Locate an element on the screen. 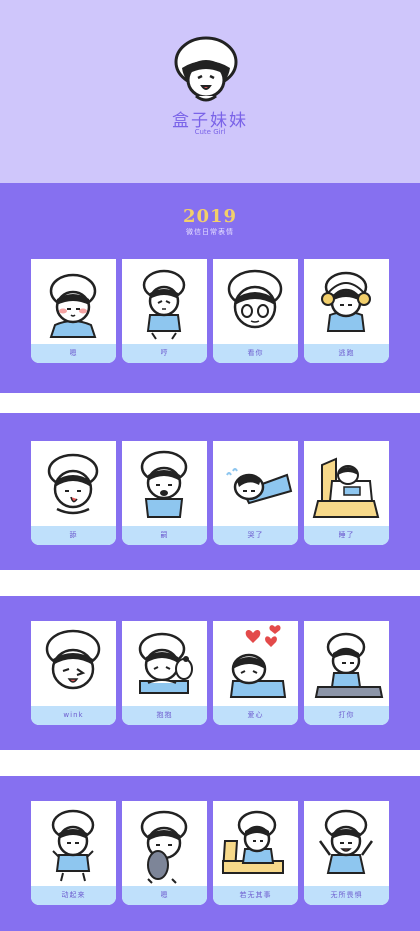  sticker-label: 逃跑 is located at coordinates (346, 353).